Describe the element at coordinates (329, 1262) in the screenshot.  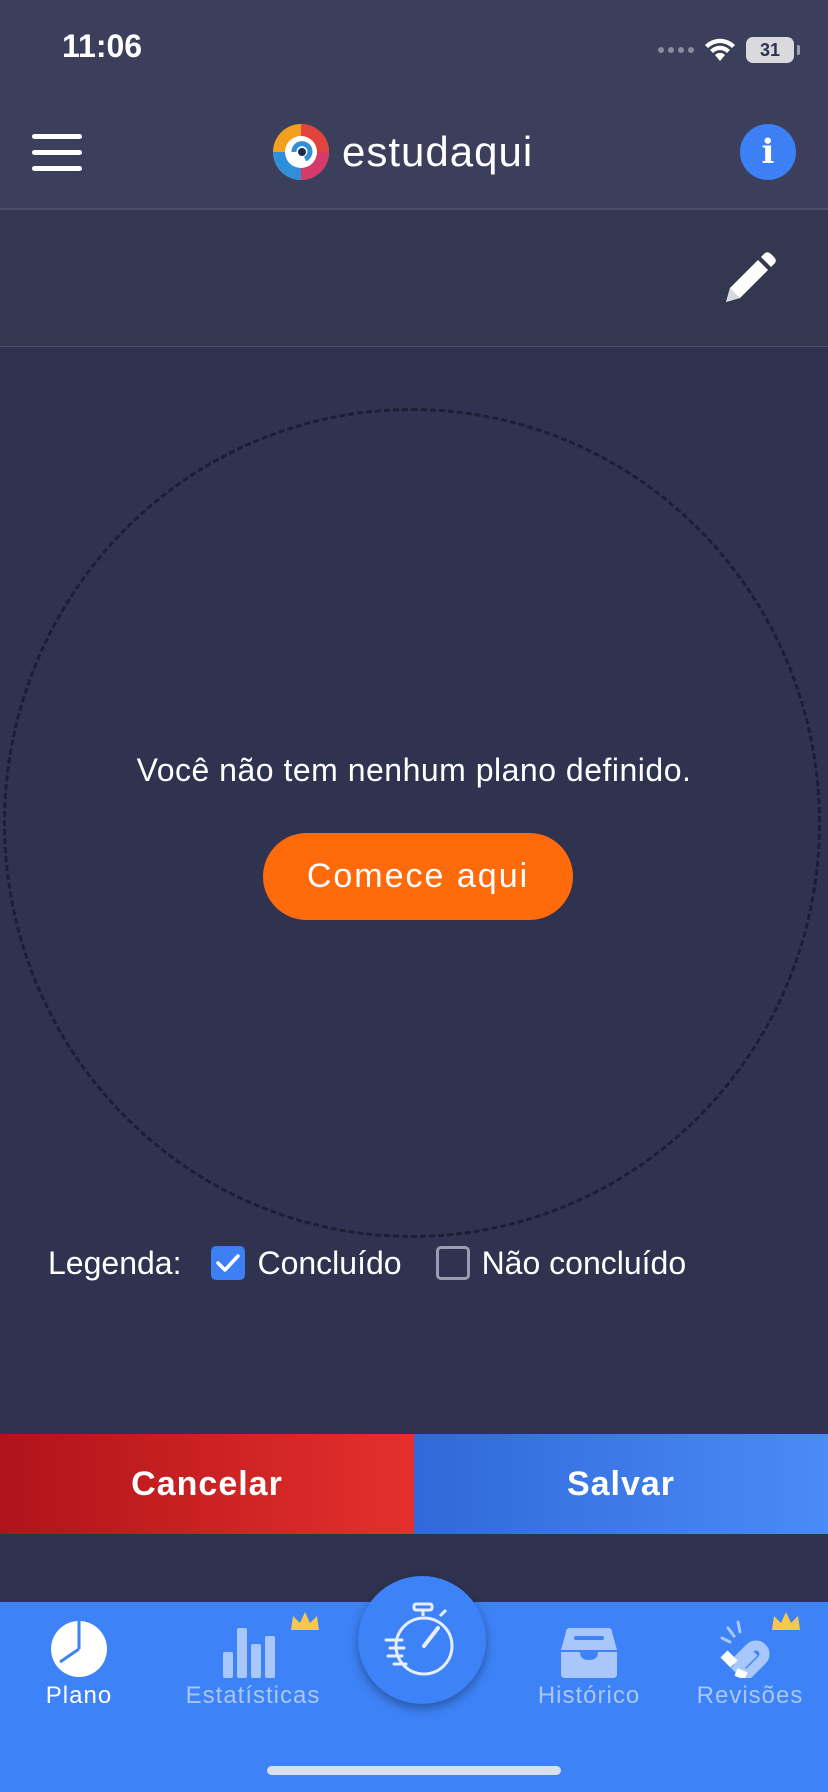
I see `legend-completed: Concluído` at that location.